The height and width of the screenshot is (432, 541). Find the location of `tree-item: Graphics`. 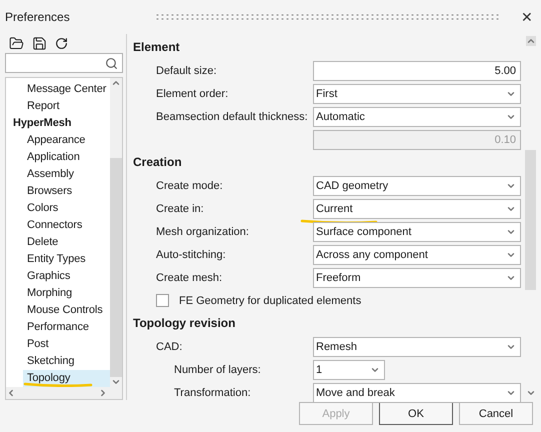

tree-item: Graphics is located at coordinates (66, 276).